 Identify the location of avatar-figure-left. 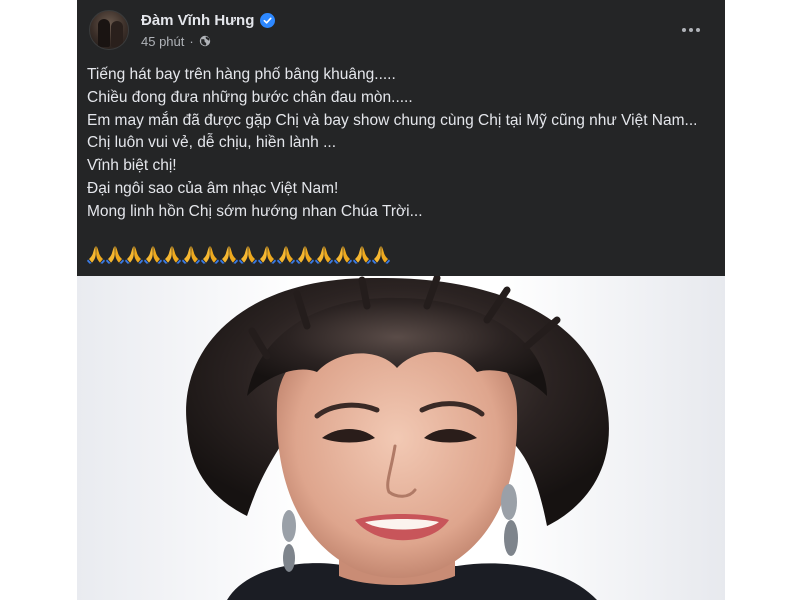
(104, 33).